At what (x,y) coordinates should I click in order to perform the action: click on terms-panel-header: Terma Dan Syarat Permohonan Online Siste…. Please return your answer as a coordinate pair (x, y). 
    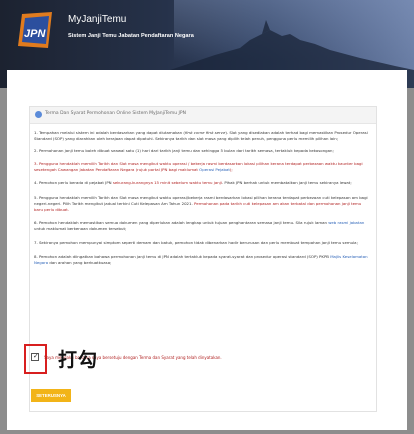
    Looking at the image, I should click on (203, 115).